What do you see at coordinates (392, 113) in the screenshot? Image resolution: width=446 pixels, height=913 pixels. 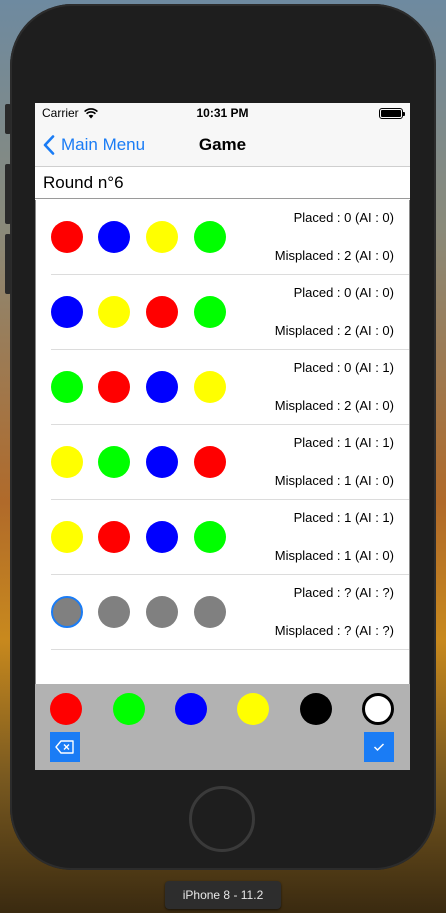 I see `battery-icon` at bounding box center [392, 113].